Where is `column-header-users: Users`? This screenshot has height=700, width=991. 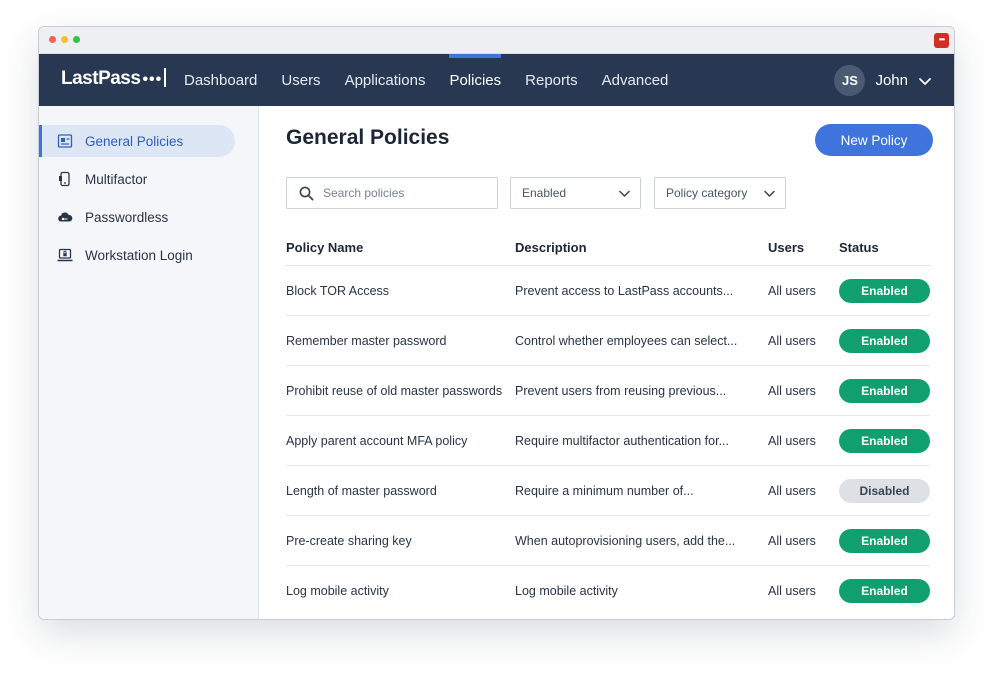
column-header-users: Users is located at coordinates (803, 247).